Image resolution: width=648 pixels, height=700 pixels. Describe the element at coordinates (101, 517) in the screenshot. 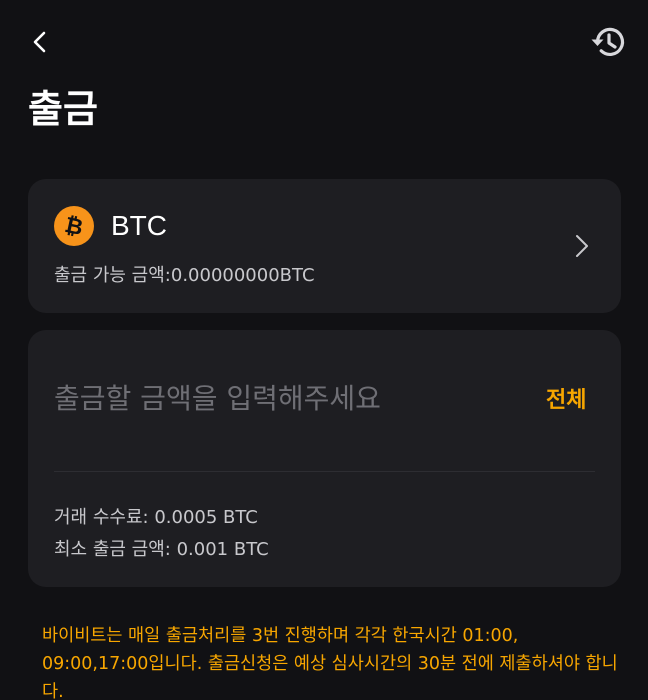

I see `fee-label: 거래 수수료:` at that location.